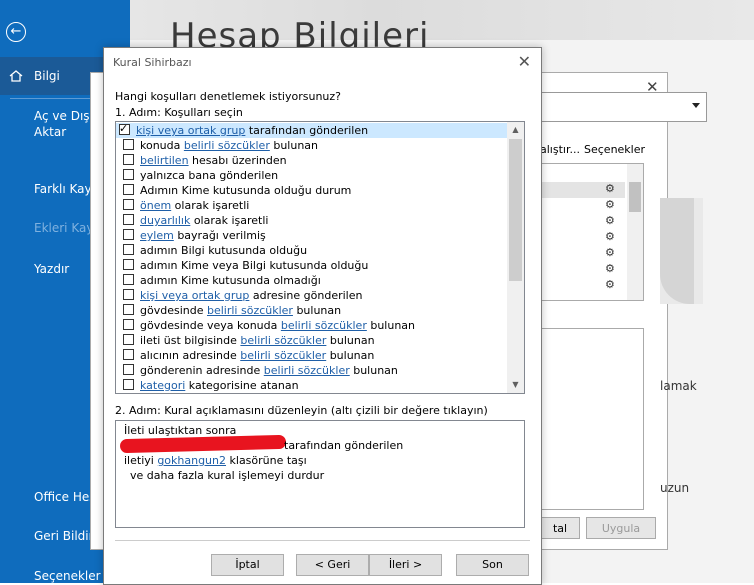 The image size is (754, 585). Describe the element at coordinates (313, 295) in the screenshot. I see `condition-row: kişi veya ortak grup adresine gönderilen` at that location.